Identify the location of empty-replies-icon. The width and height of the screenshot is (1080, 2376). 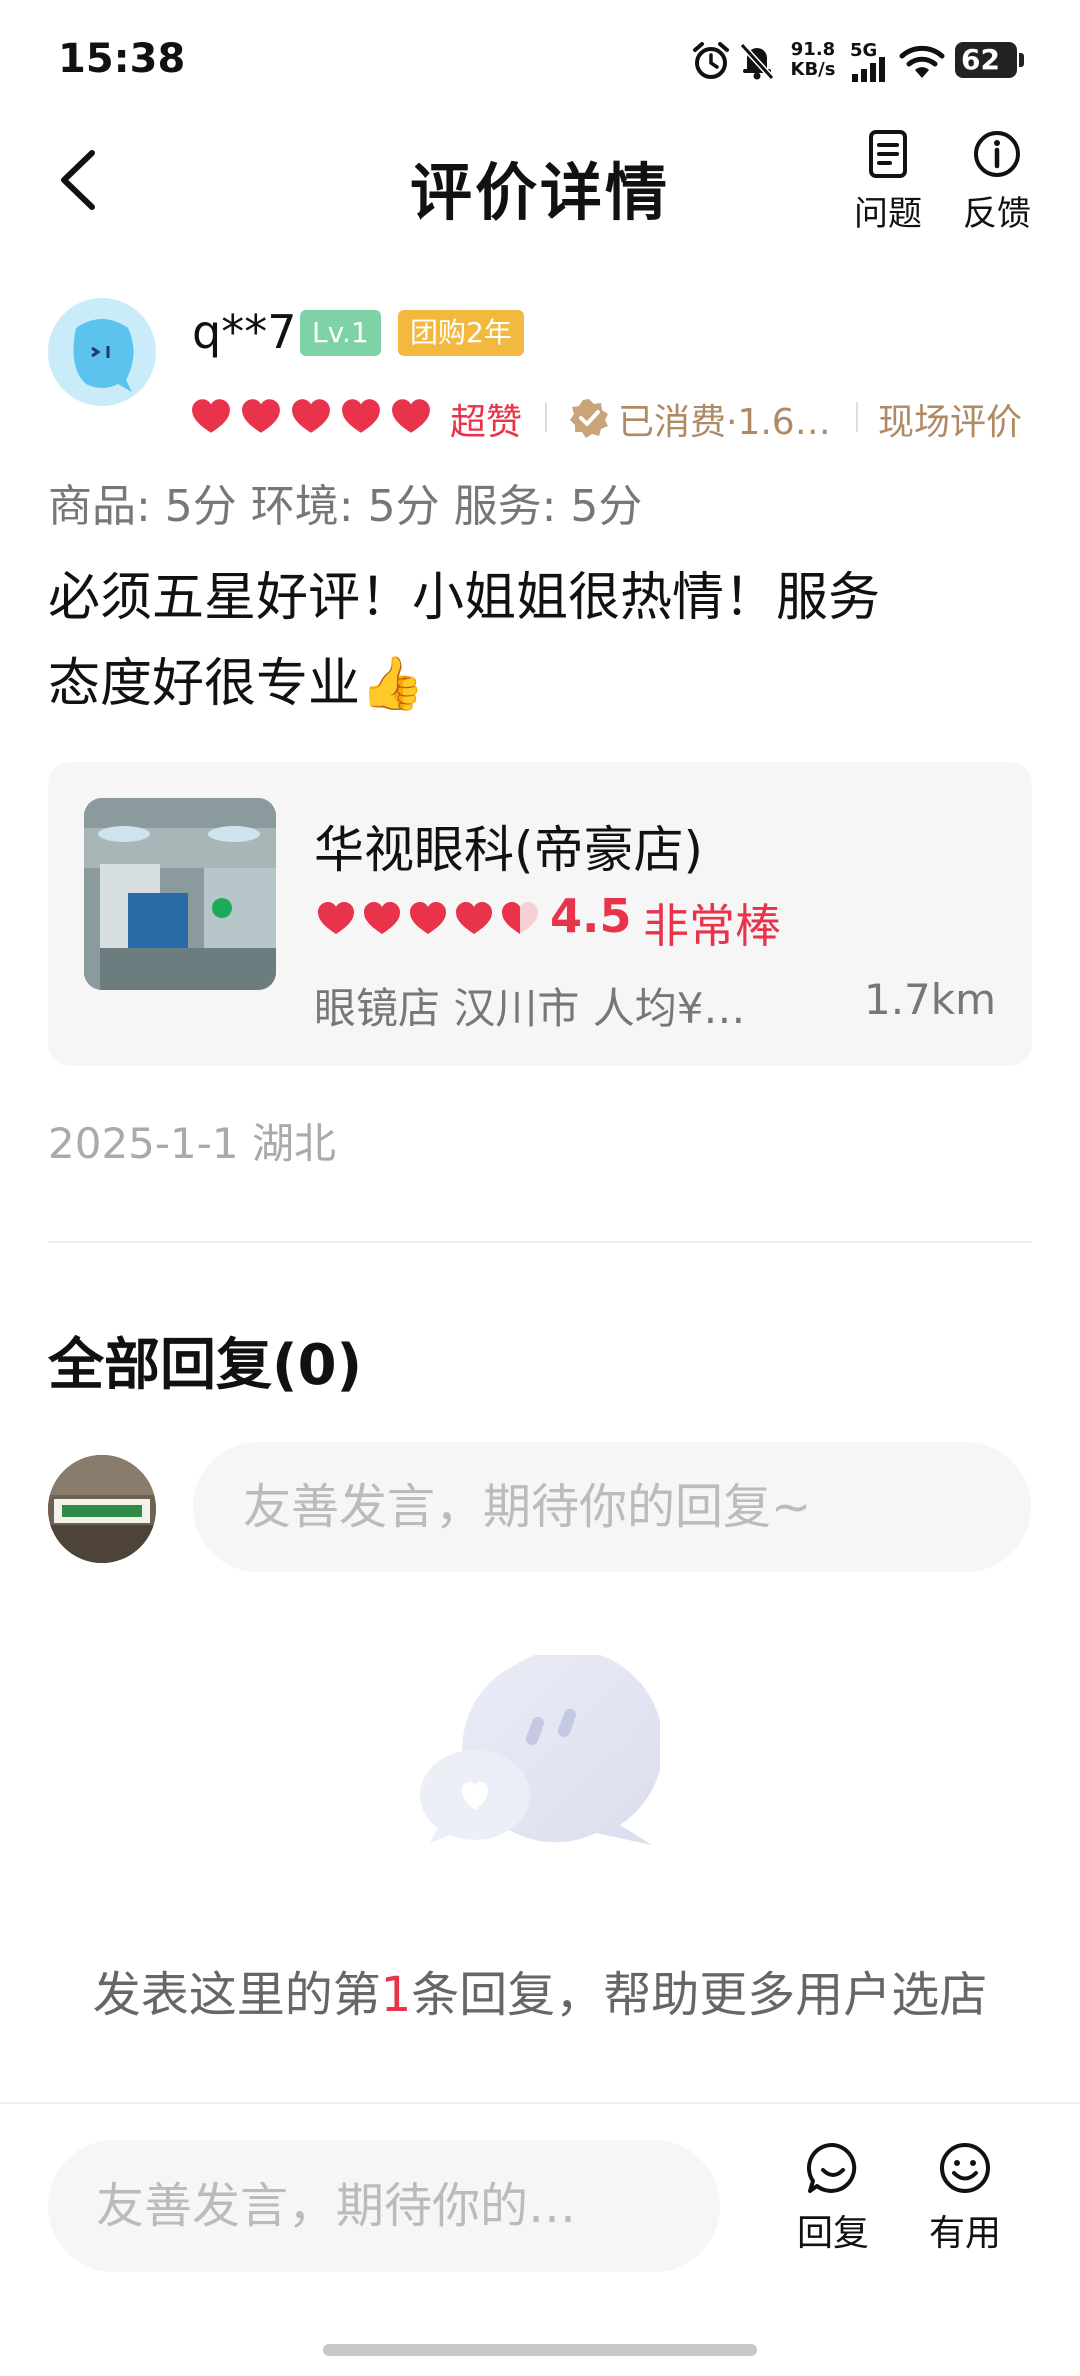
(540, 1750).